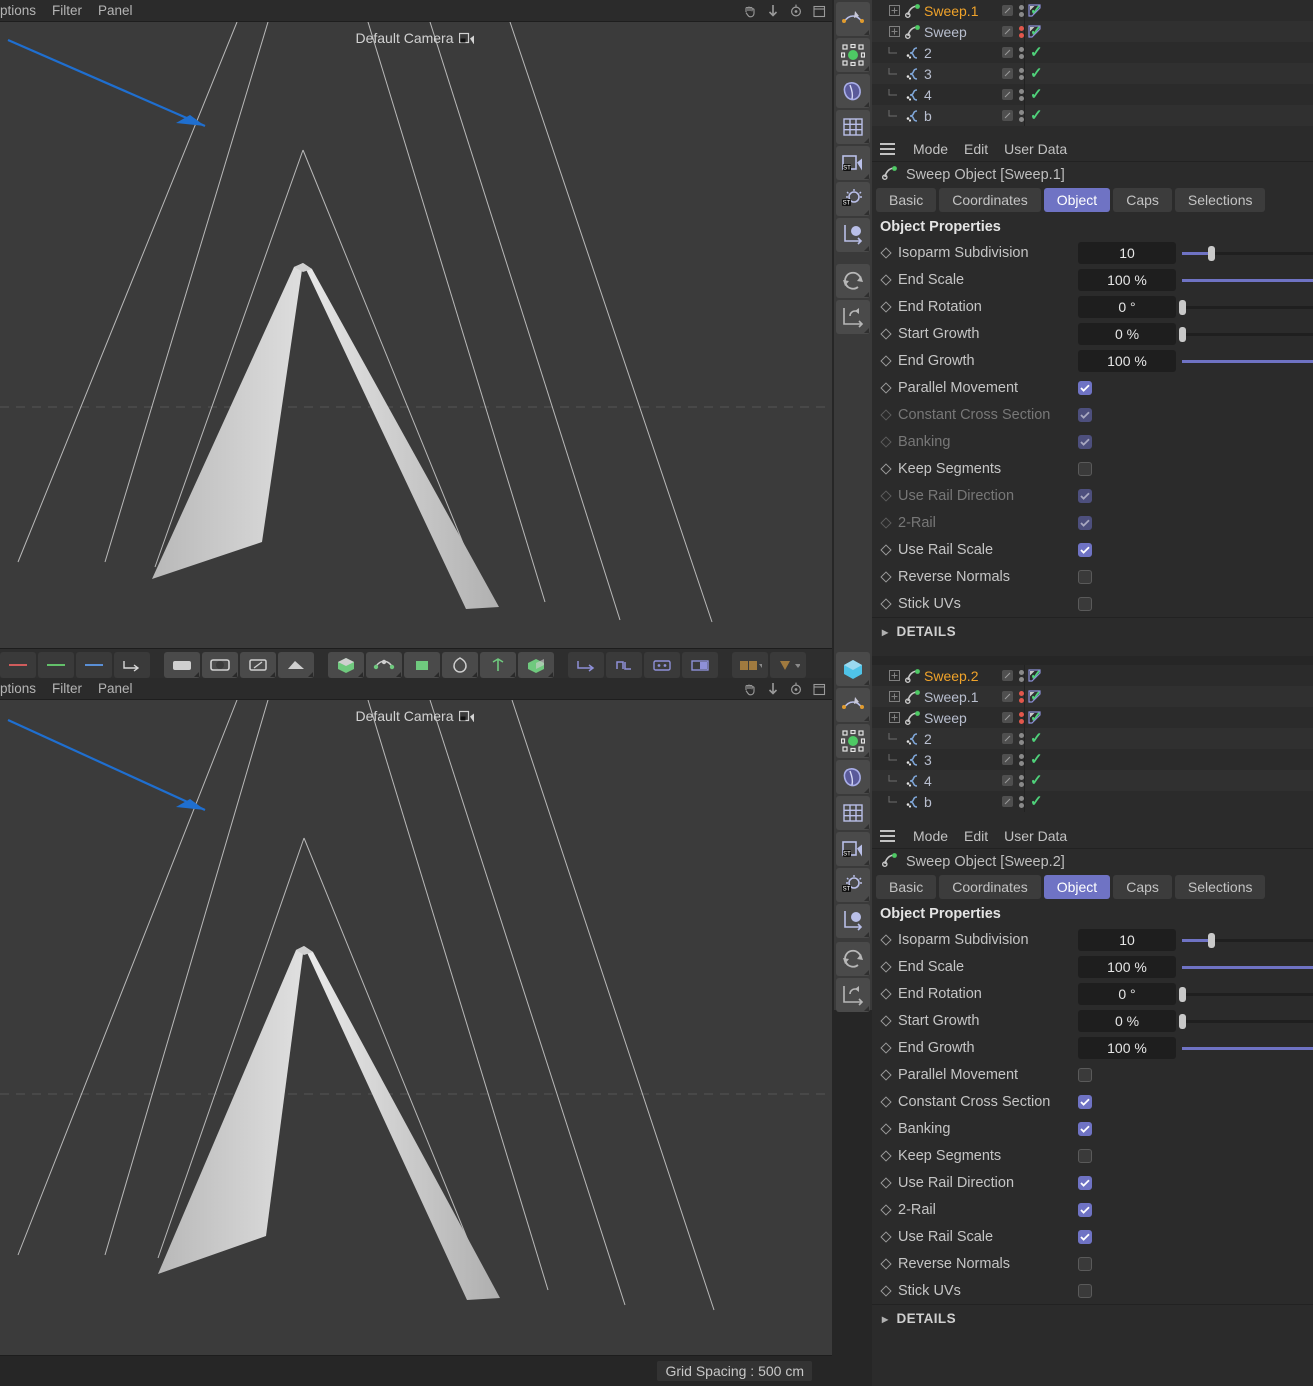 The height and width of the screenshot is (1386, 1313). What do you see at coordinates (1142, 200) in the screenshot?
I see `tab-caps: Caps` at bounding box center [1142, 200].